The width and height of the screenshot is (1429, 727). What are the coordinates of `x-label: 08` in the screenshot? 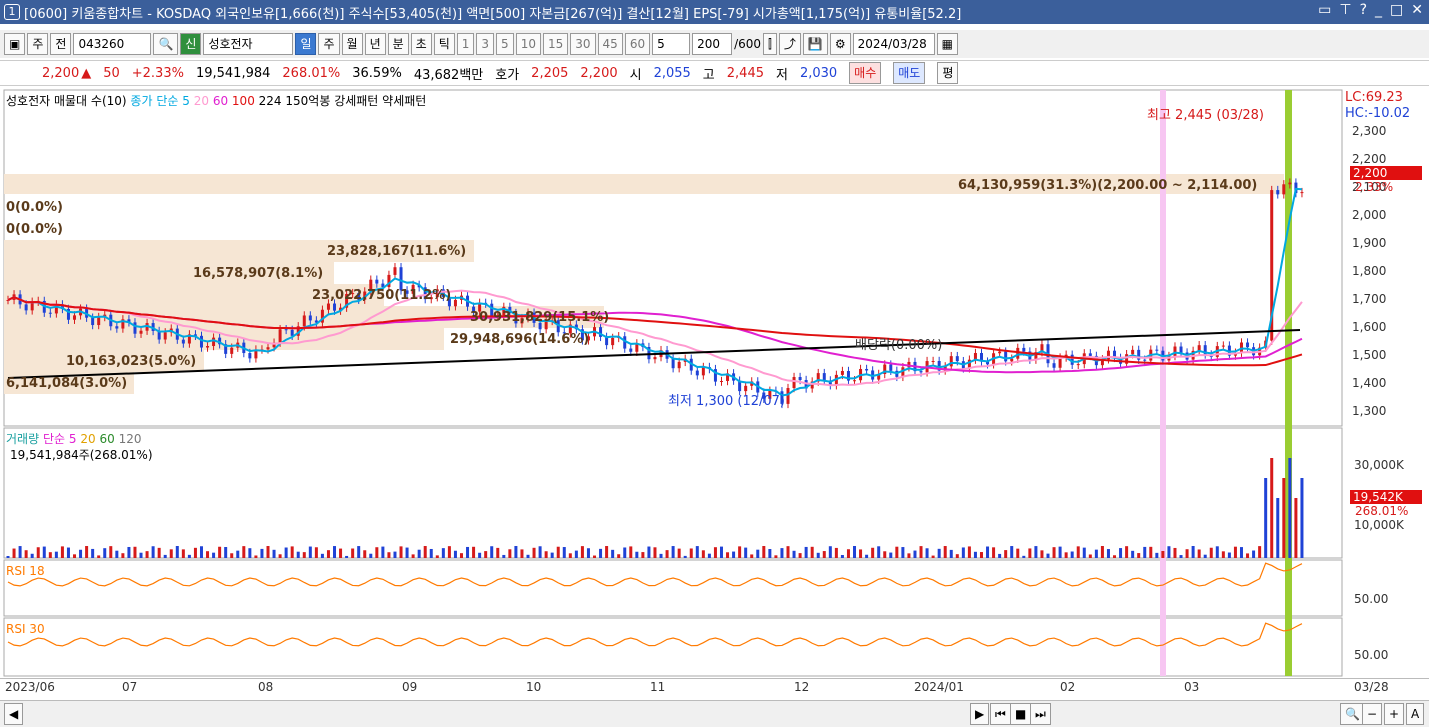 It's located at (266, 687).